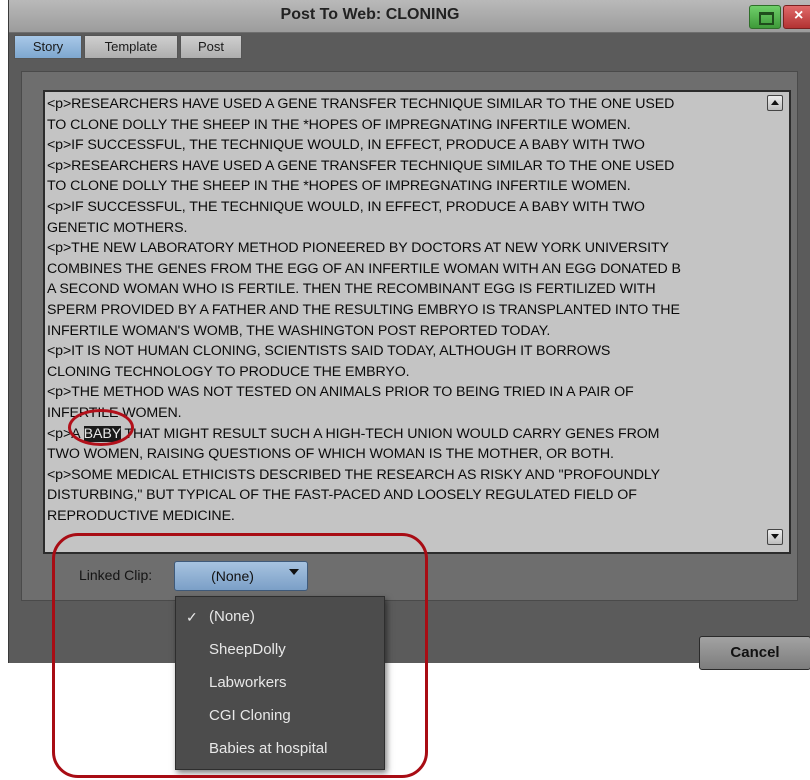 Image resolution: width=810 pixels, height=780 pixels. Describe the element at coordinates (141, 515) in the screenshot. I see `story-line: REPRODUCTIVE MEDICINE.` at that location.